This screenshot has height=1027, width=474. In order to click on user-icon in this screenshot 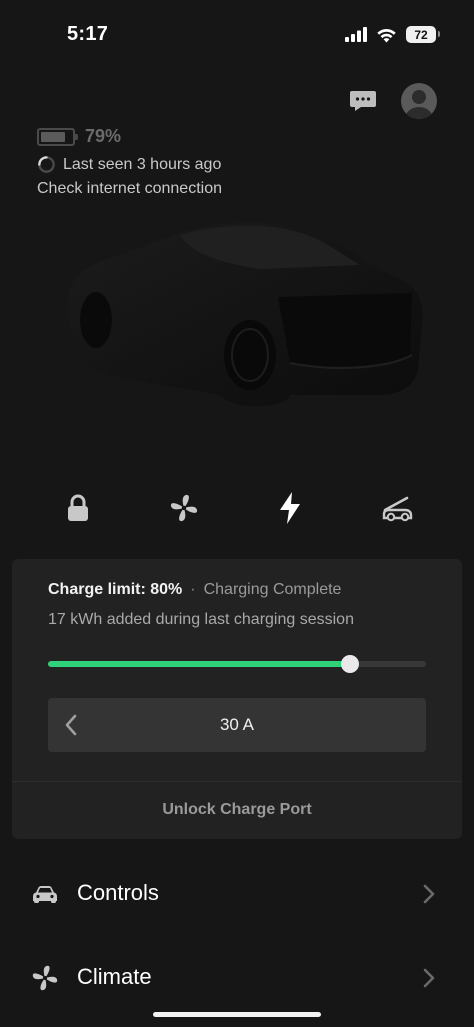, I will do `click(419, 104)`.